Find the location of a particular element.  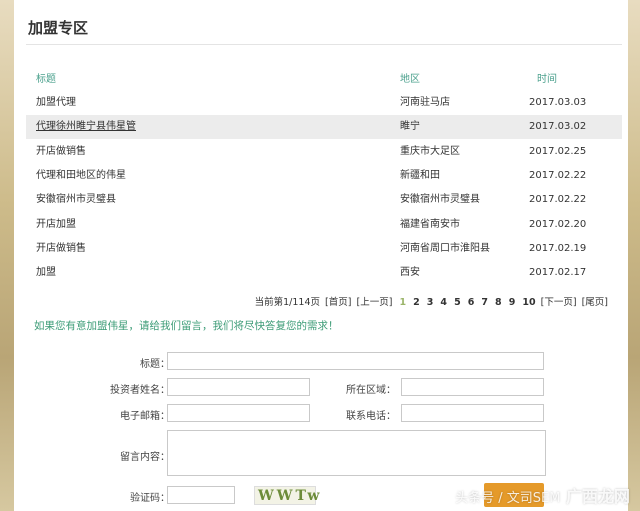

investor-name-input is located at coordinates (238, 387).